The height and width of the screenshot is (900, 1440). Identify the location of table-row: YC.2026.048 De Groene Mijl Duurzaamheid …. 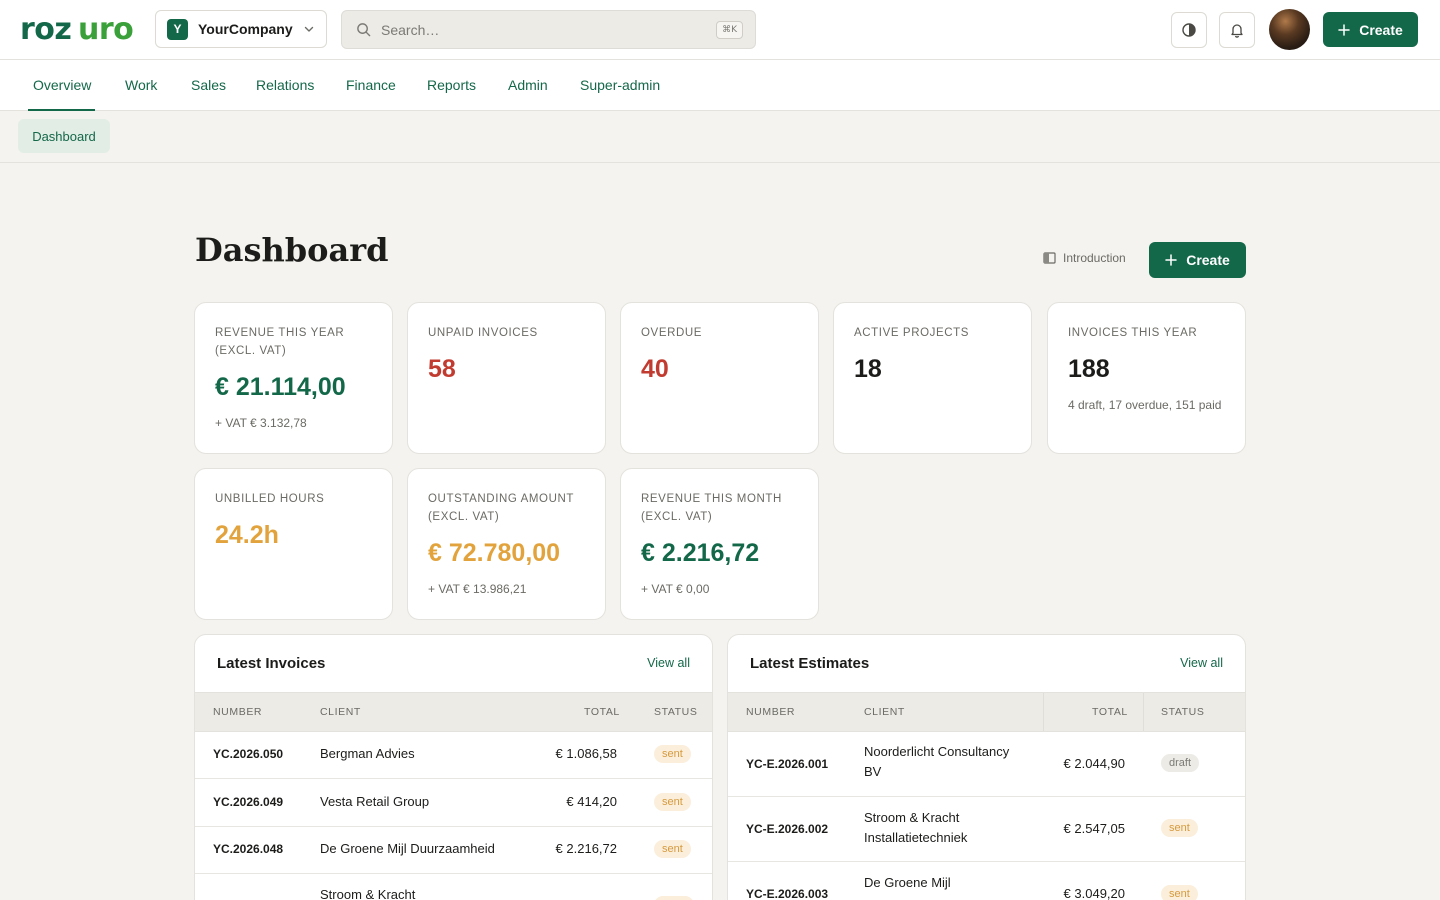
(453, 850).